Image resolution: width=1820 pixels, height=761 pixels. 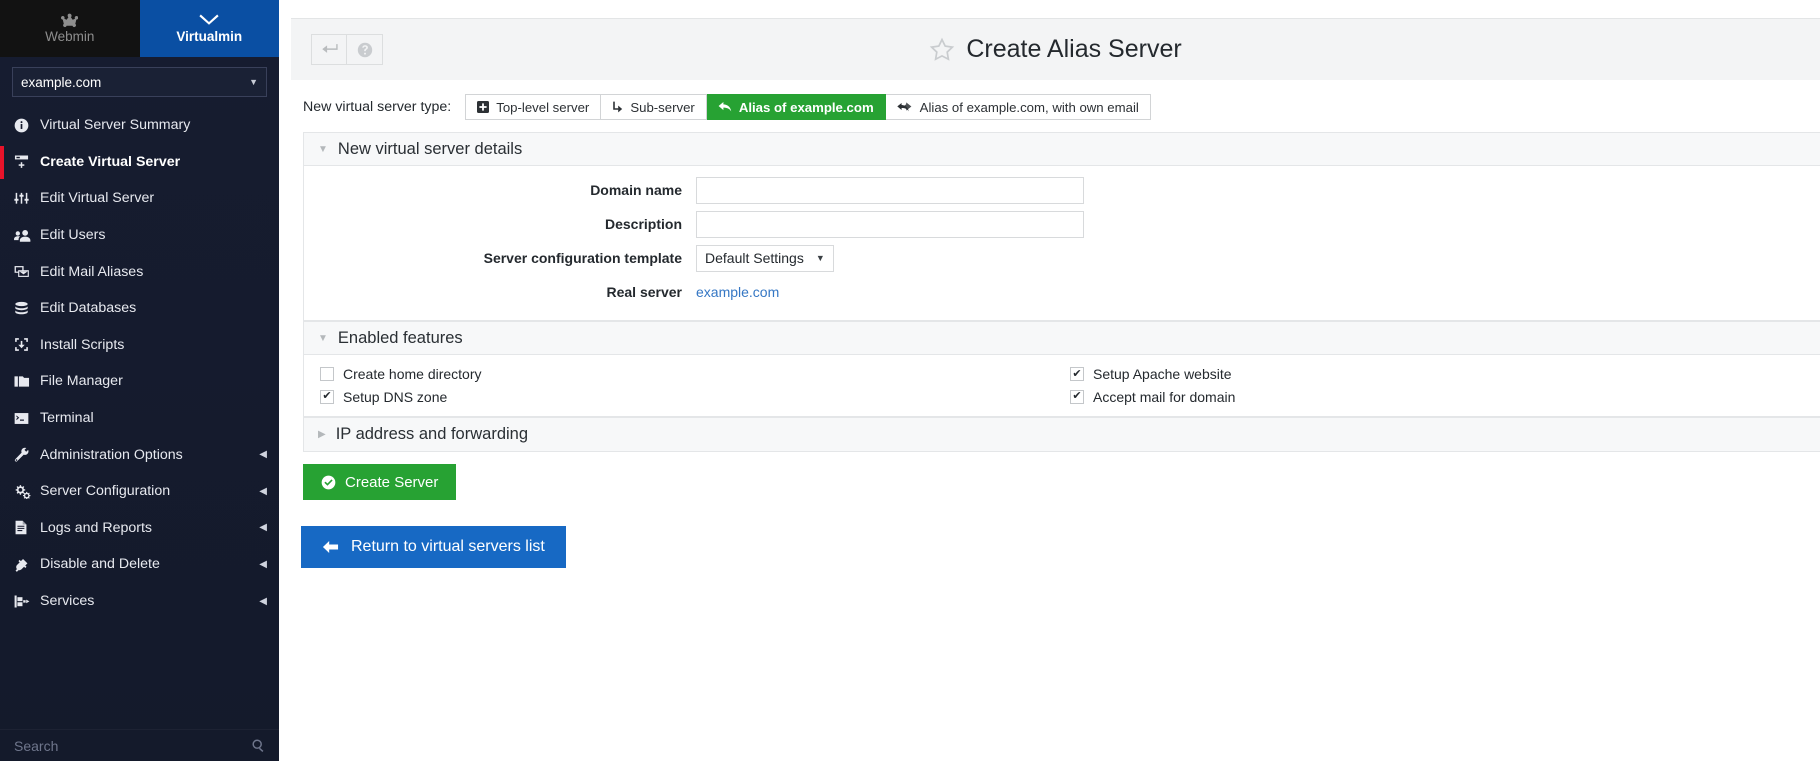 What do you see at coordinates (644, 292) in the screenshot?
I see `real-server-label: Real server` at bounding box center [644, 292].